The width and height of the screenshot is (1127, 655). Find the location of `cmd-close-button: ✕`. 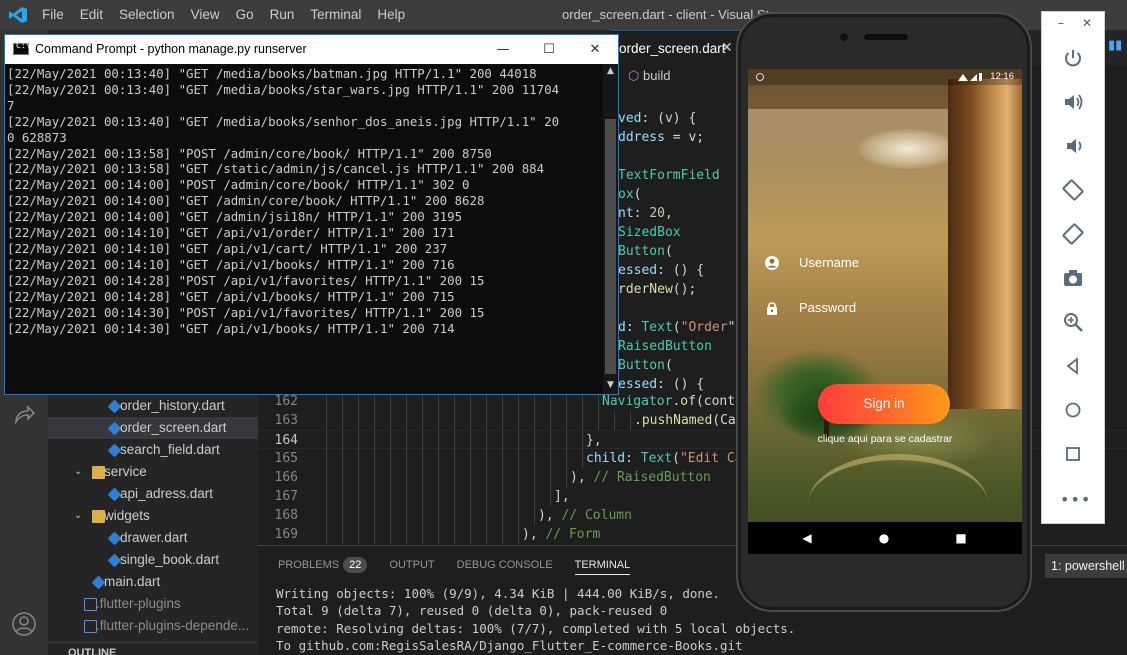

cmd-close-button: ✕ is located at coordinates (595, 49).